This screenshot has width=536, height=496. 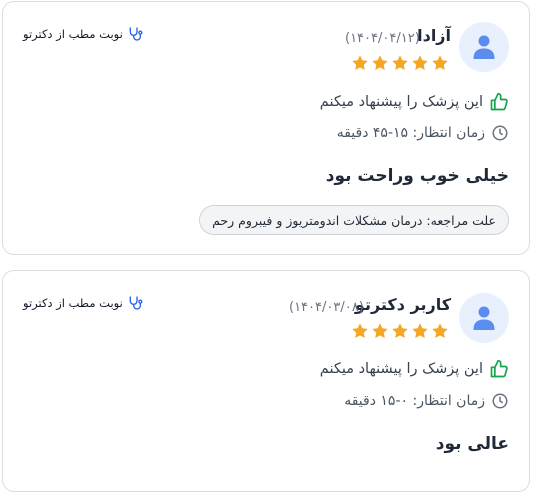 What do you see at coordinates (434, 35) in the screenshot?
I see `reviewer-name: آزادا` at bounding box center [434, 35].